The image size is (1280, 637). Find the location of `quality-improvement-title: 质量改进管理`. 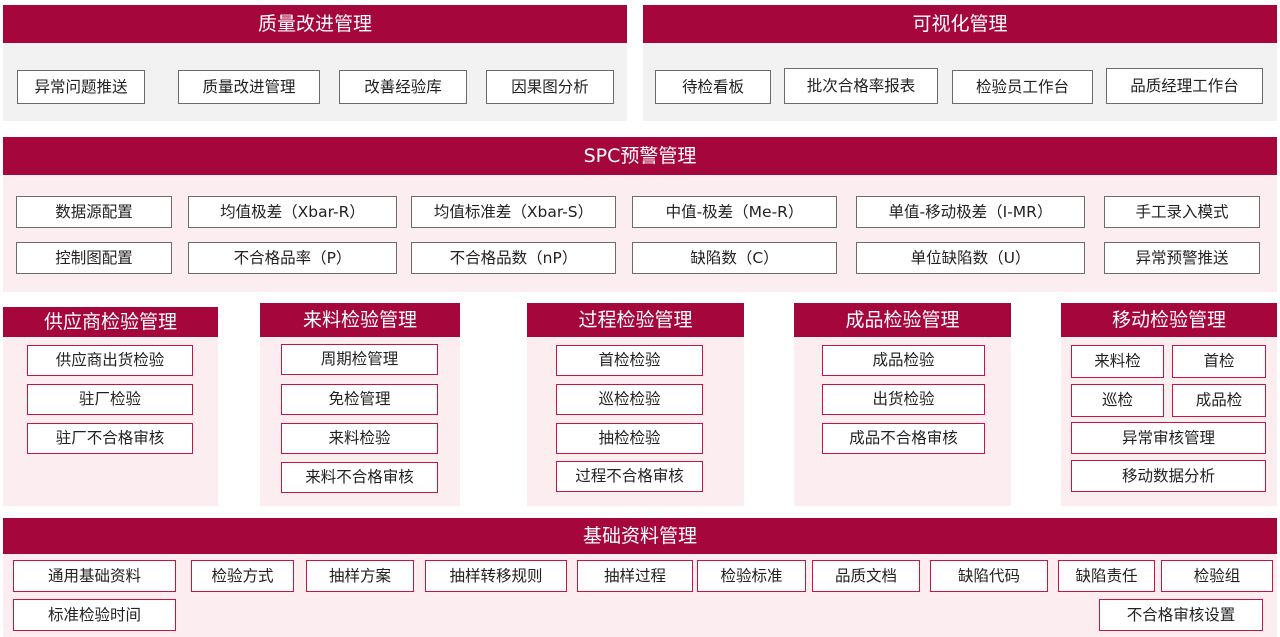

quality-improvement-title: 质量改进管理 is located at coordinates (315, 24).